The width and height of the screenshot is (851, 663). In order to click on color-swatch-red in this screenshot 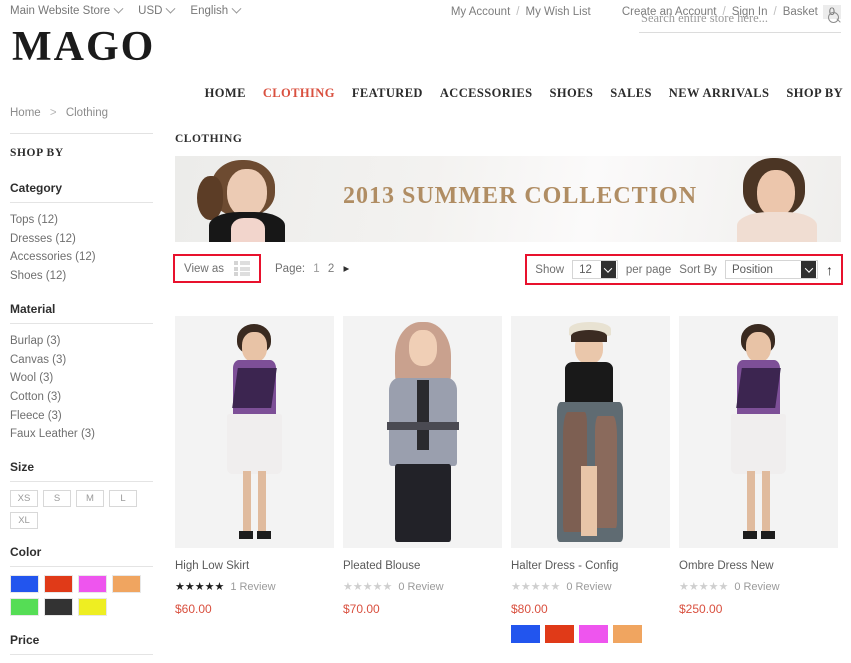, I will do `click(58, 584)`.